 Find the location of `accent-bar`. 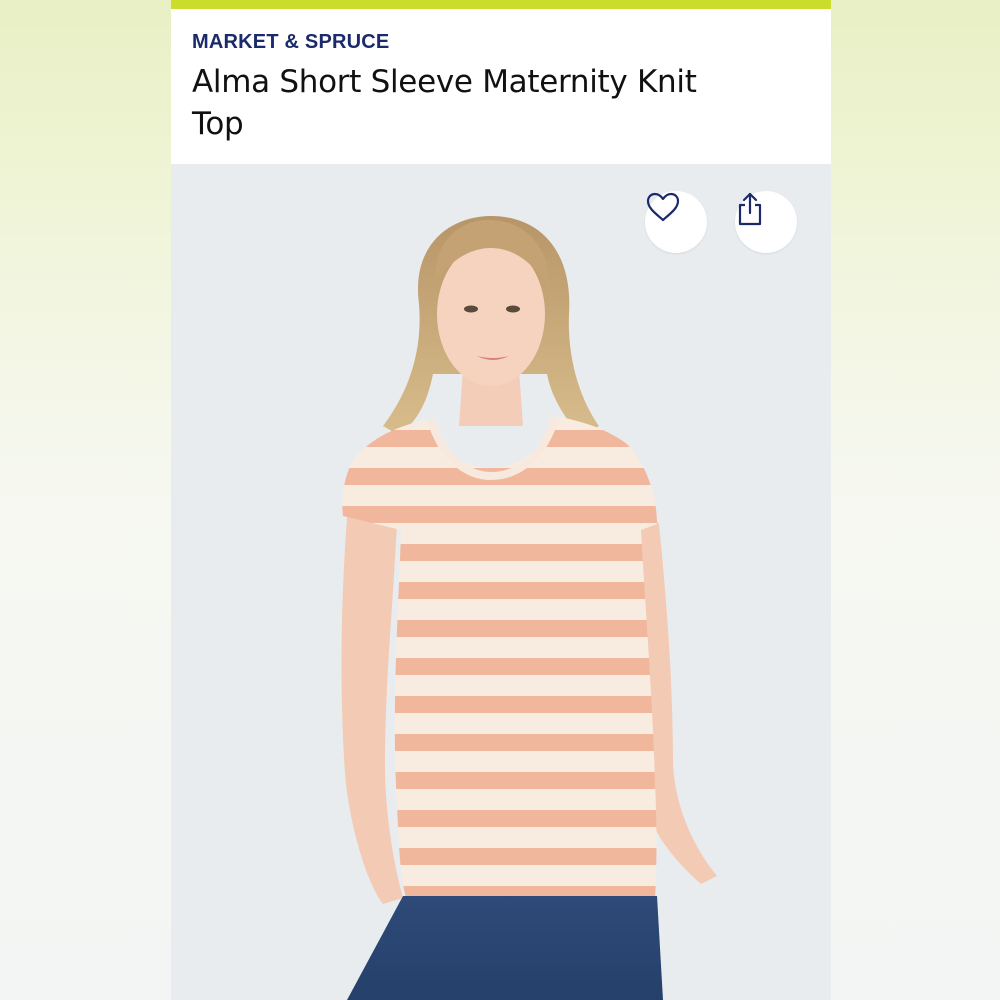

accent-bar is located at coordinates (501, 4).